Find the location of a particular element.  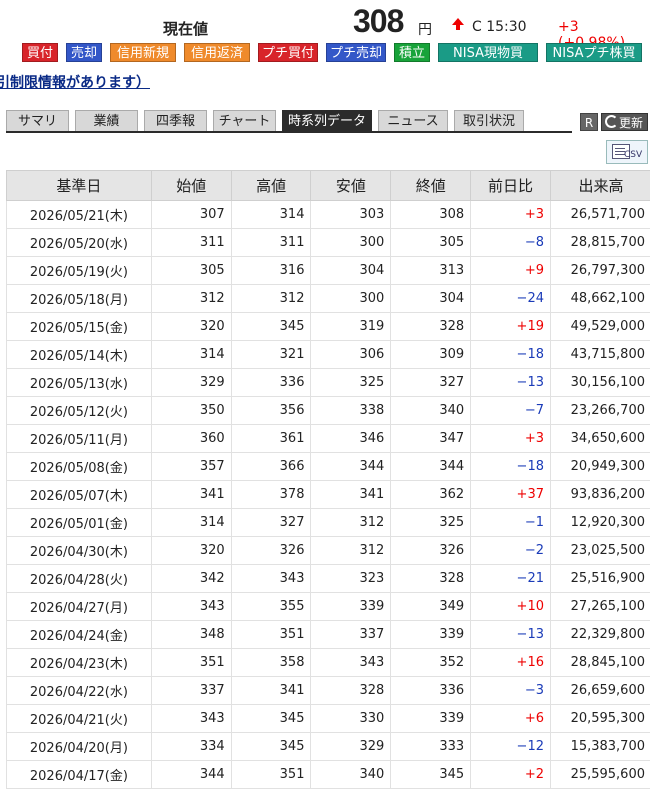

table-row: 2026/05/21(木) 307 314 303 308 +3 26,571,700 is located at coordinates (328, 214).